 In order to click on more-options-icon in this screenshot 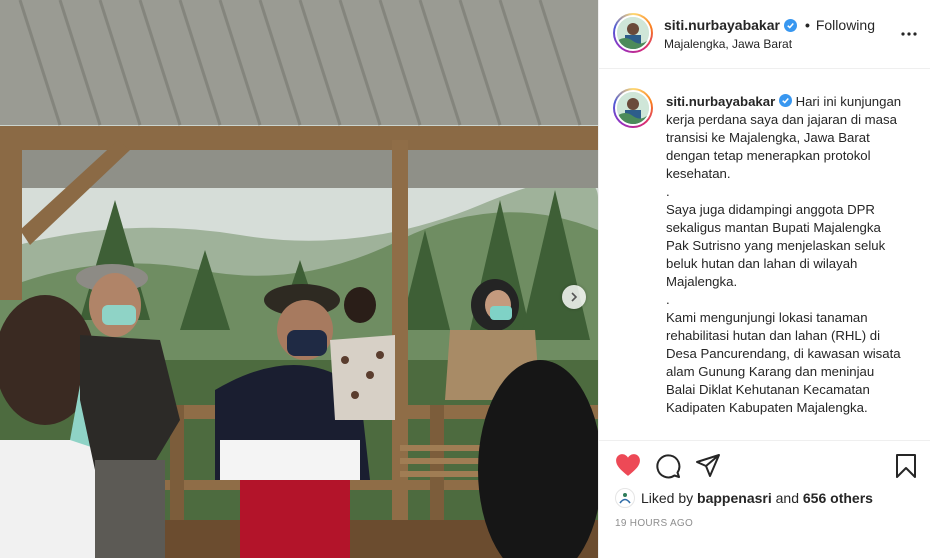, I will do `click(909, 34)`.